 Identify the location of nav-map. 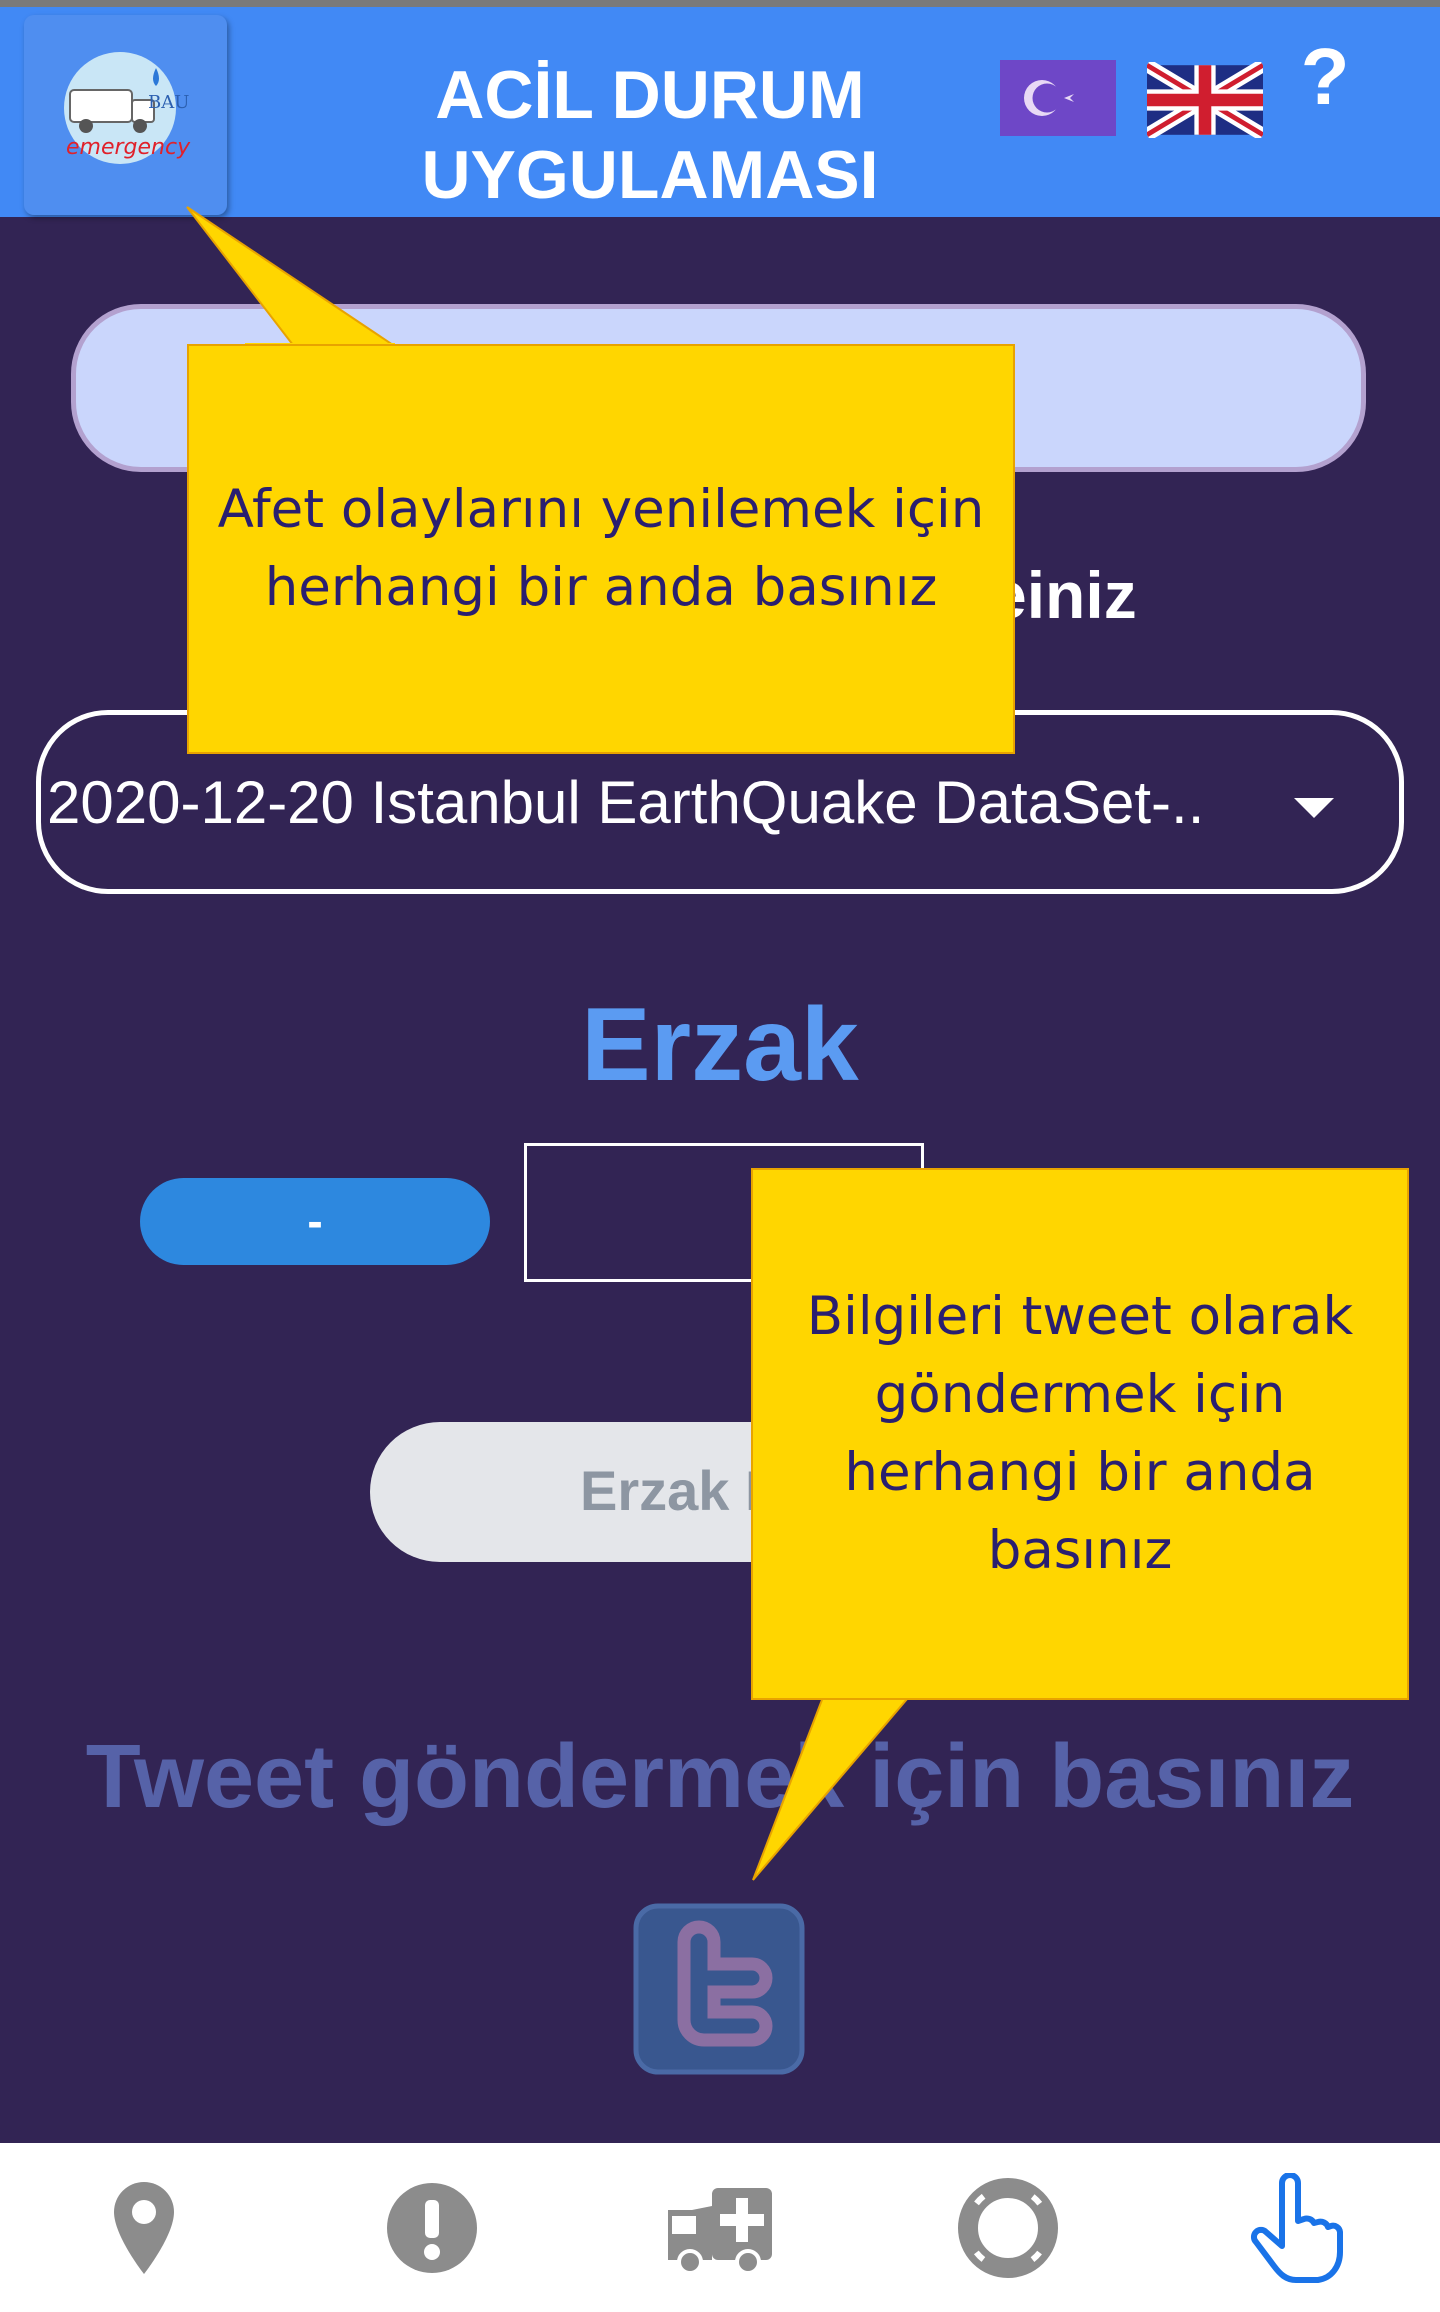
(144, 2228).